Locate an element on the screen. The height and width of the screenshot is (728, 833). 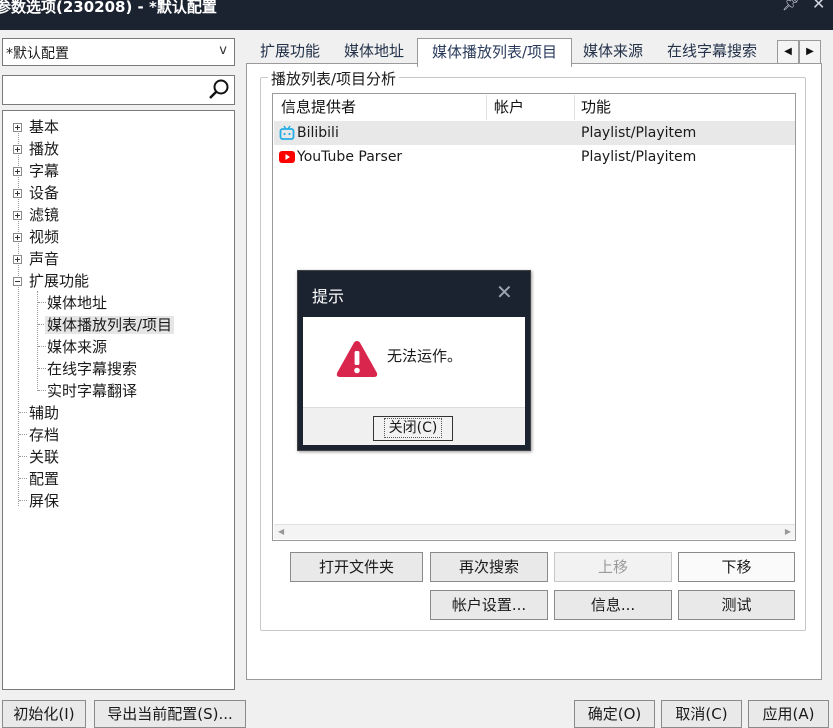
bilibili-icon is located at coordinates (287, 132).